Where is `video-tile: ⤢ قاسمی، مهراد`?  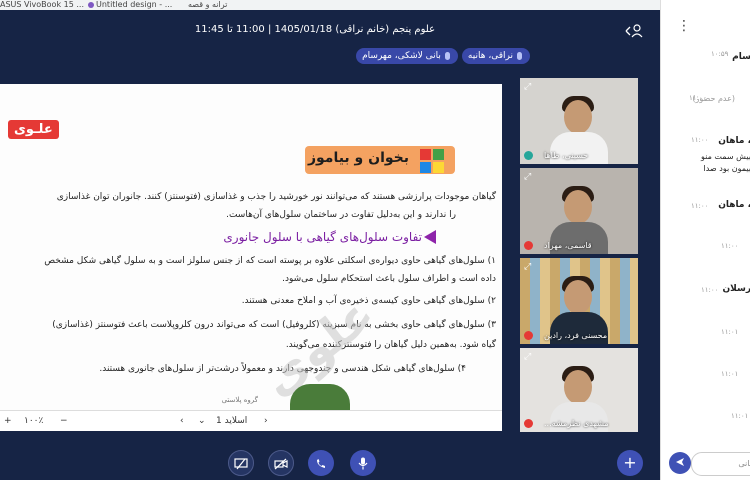 video-tile: ⤢ قاسمی، مهراد is located at coordinates (579, 211).